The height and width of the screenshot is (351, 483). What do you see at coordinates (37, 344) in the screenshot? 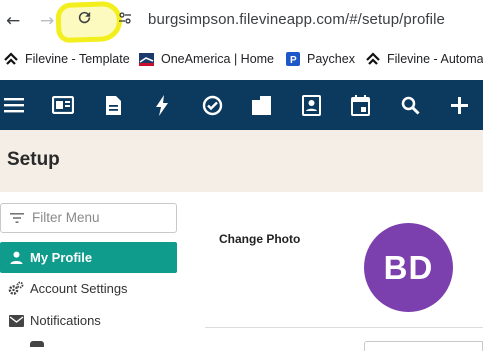
I see `sidebar-item-partial` at bounding box center [37, 344].